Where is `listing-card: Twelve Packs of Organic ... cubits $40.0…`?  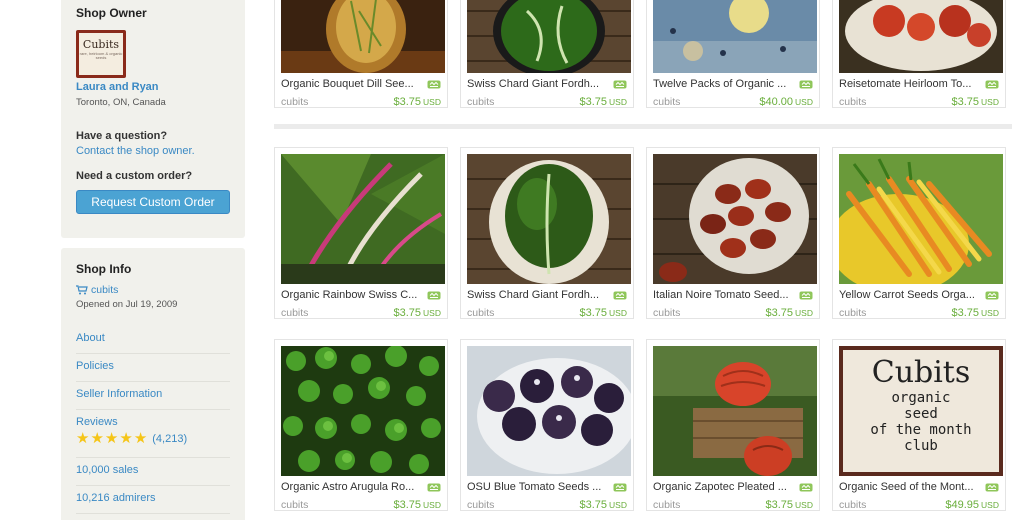
listing-card: Twelve Packs of Organic ... cubits $40.0… is located at coordinates (733, 54).